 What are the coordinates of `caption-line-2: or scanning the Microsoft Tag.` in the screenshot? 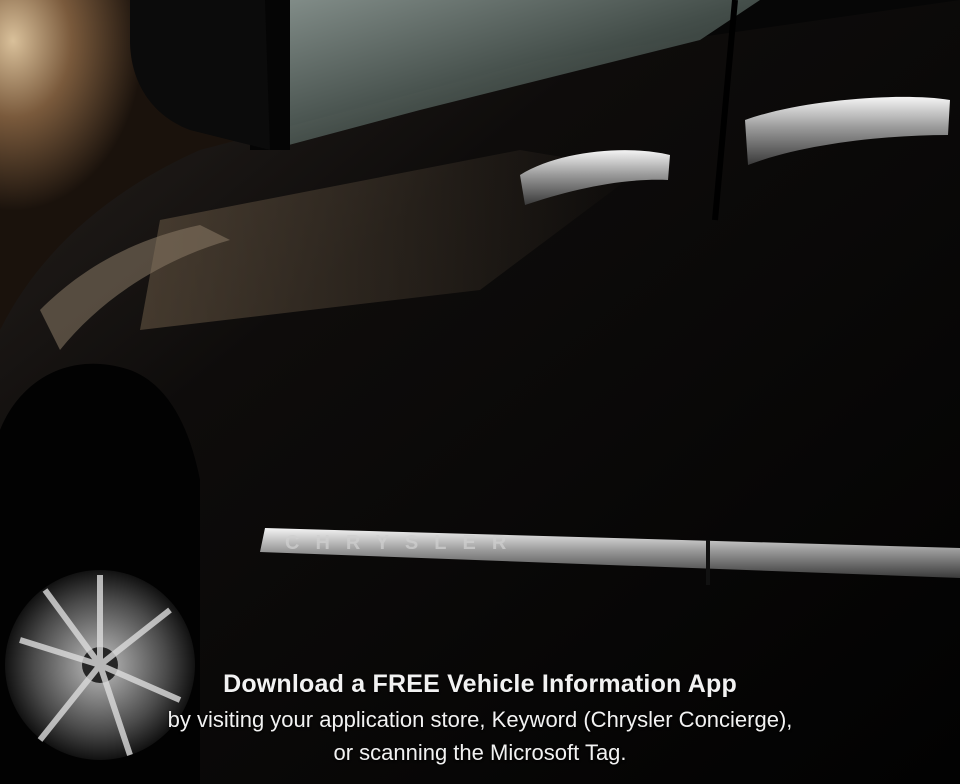 It's located at (480, 752).